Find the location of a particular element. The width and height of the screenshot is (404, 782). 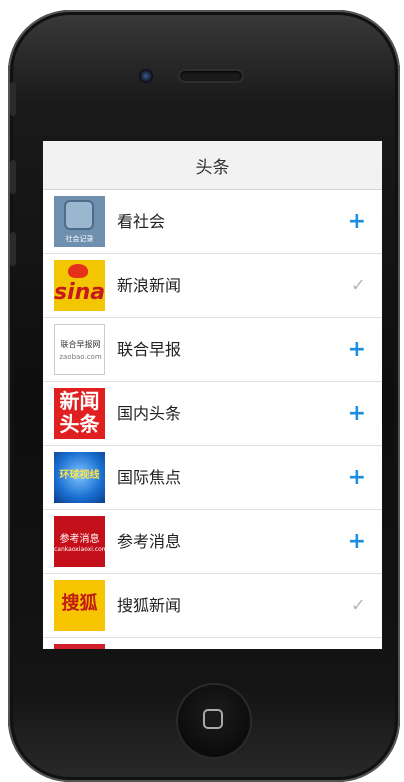

list-item-label: 国内头条 is located at coordinates (149, 413).